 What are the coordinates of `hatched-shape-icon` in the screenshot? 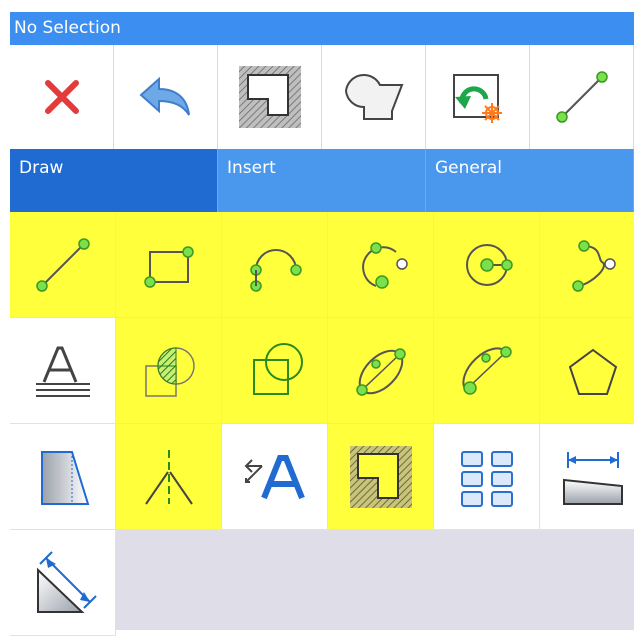 It's located at (269, 97).